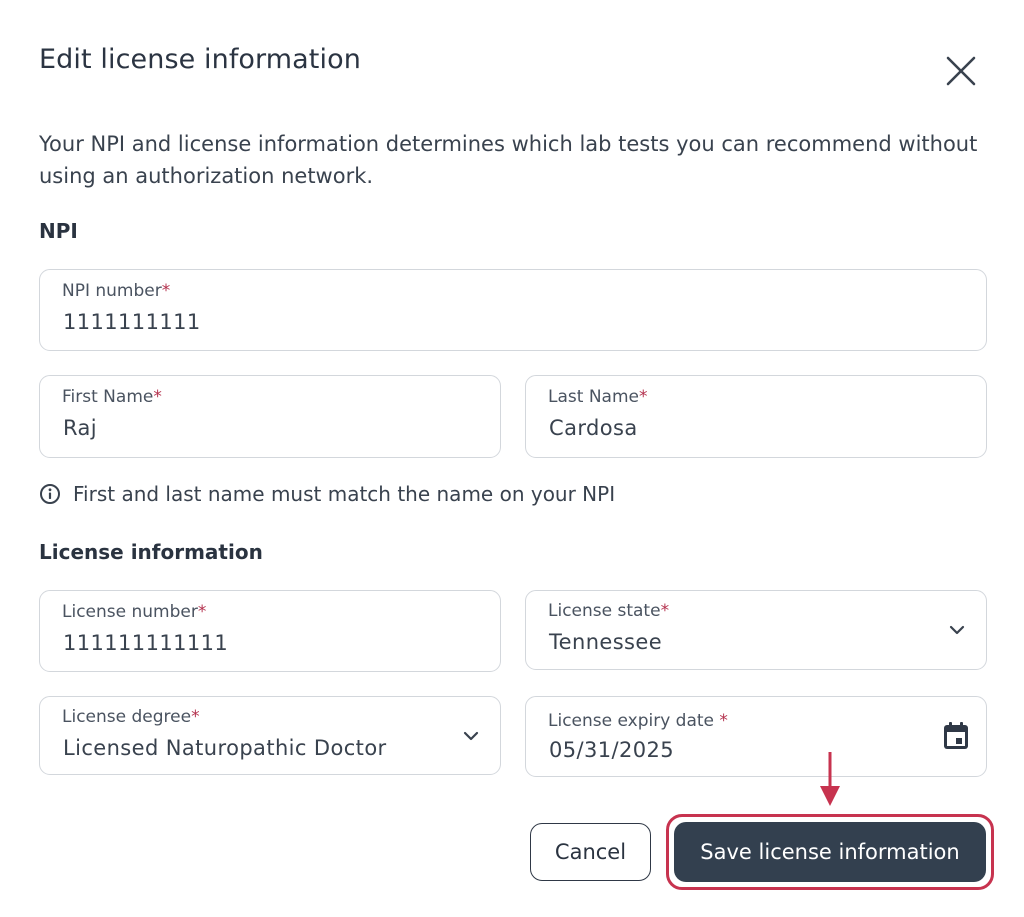 Image resolution: width=1024 pixels, height=917 pixels. What do you see at coordinates (961, 71) in the screenshot?
I see `close-icon` at bounding box center [961, 71].